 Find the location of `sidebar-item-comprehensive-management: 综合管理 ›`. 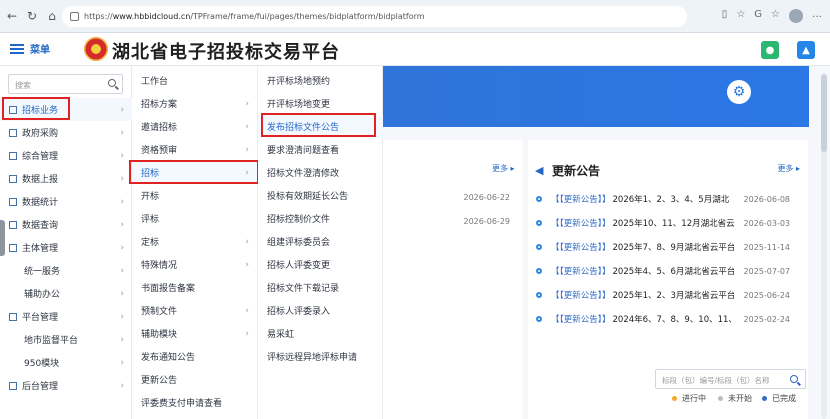

sidebar-item-comprehensive-management: 综合管理 › is located at coordinates (66, 155).